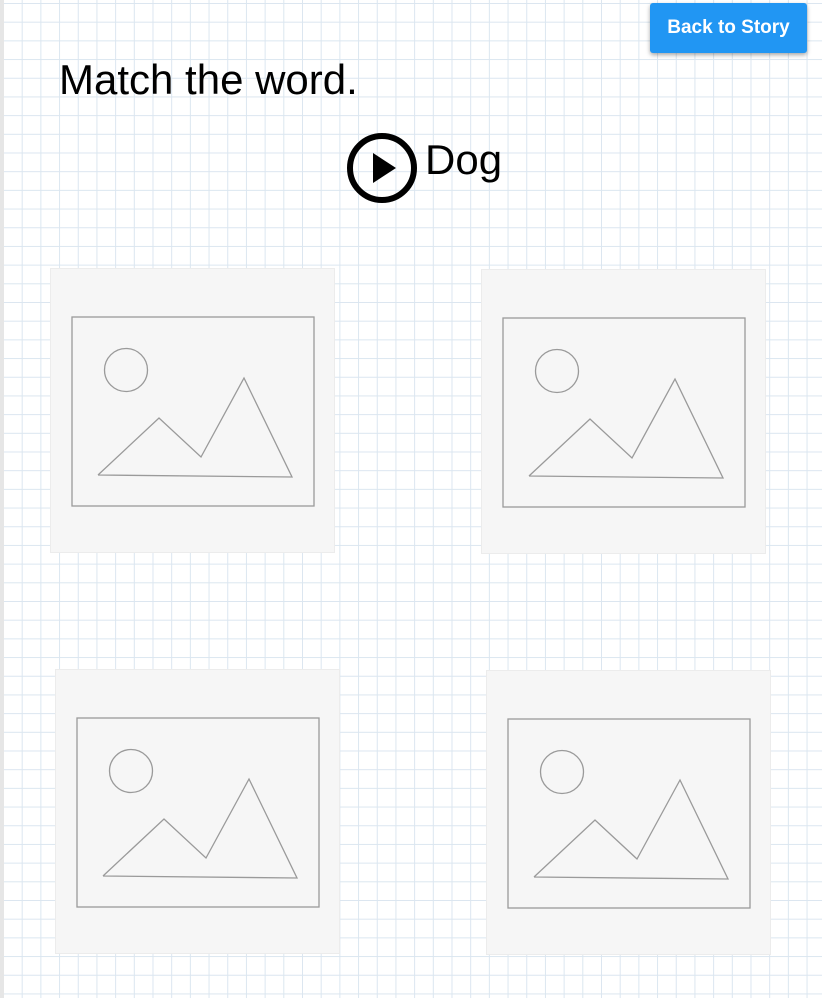  What do you see at coordinates (728, 28) in the screenshot?
I see `back-to-story-button: Back to Story` at bounding box center [728, 28].